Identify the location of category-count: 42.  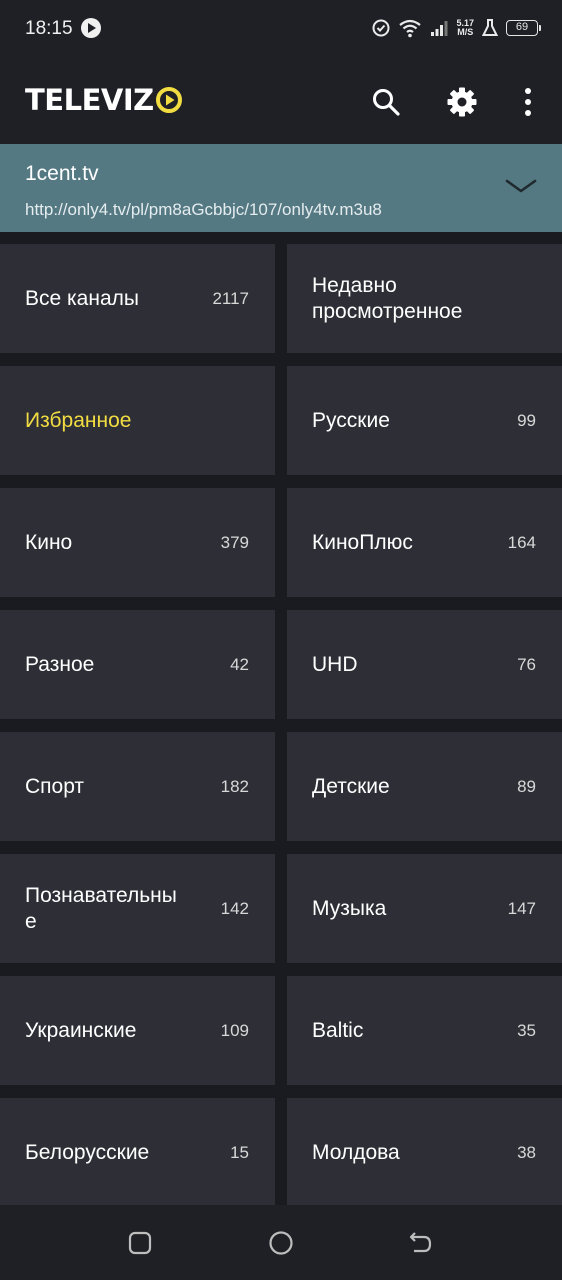
(239, 664).